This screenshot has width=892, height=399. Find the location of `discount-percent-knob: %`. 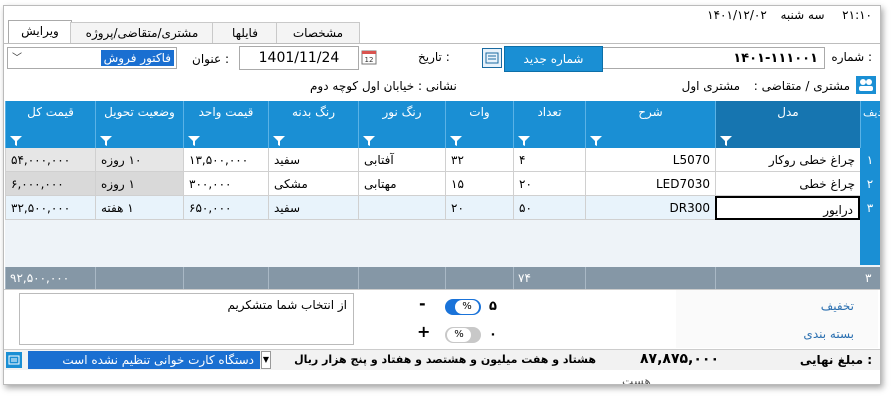

discount-percent-knob: % is located at coordinates (467, 307).